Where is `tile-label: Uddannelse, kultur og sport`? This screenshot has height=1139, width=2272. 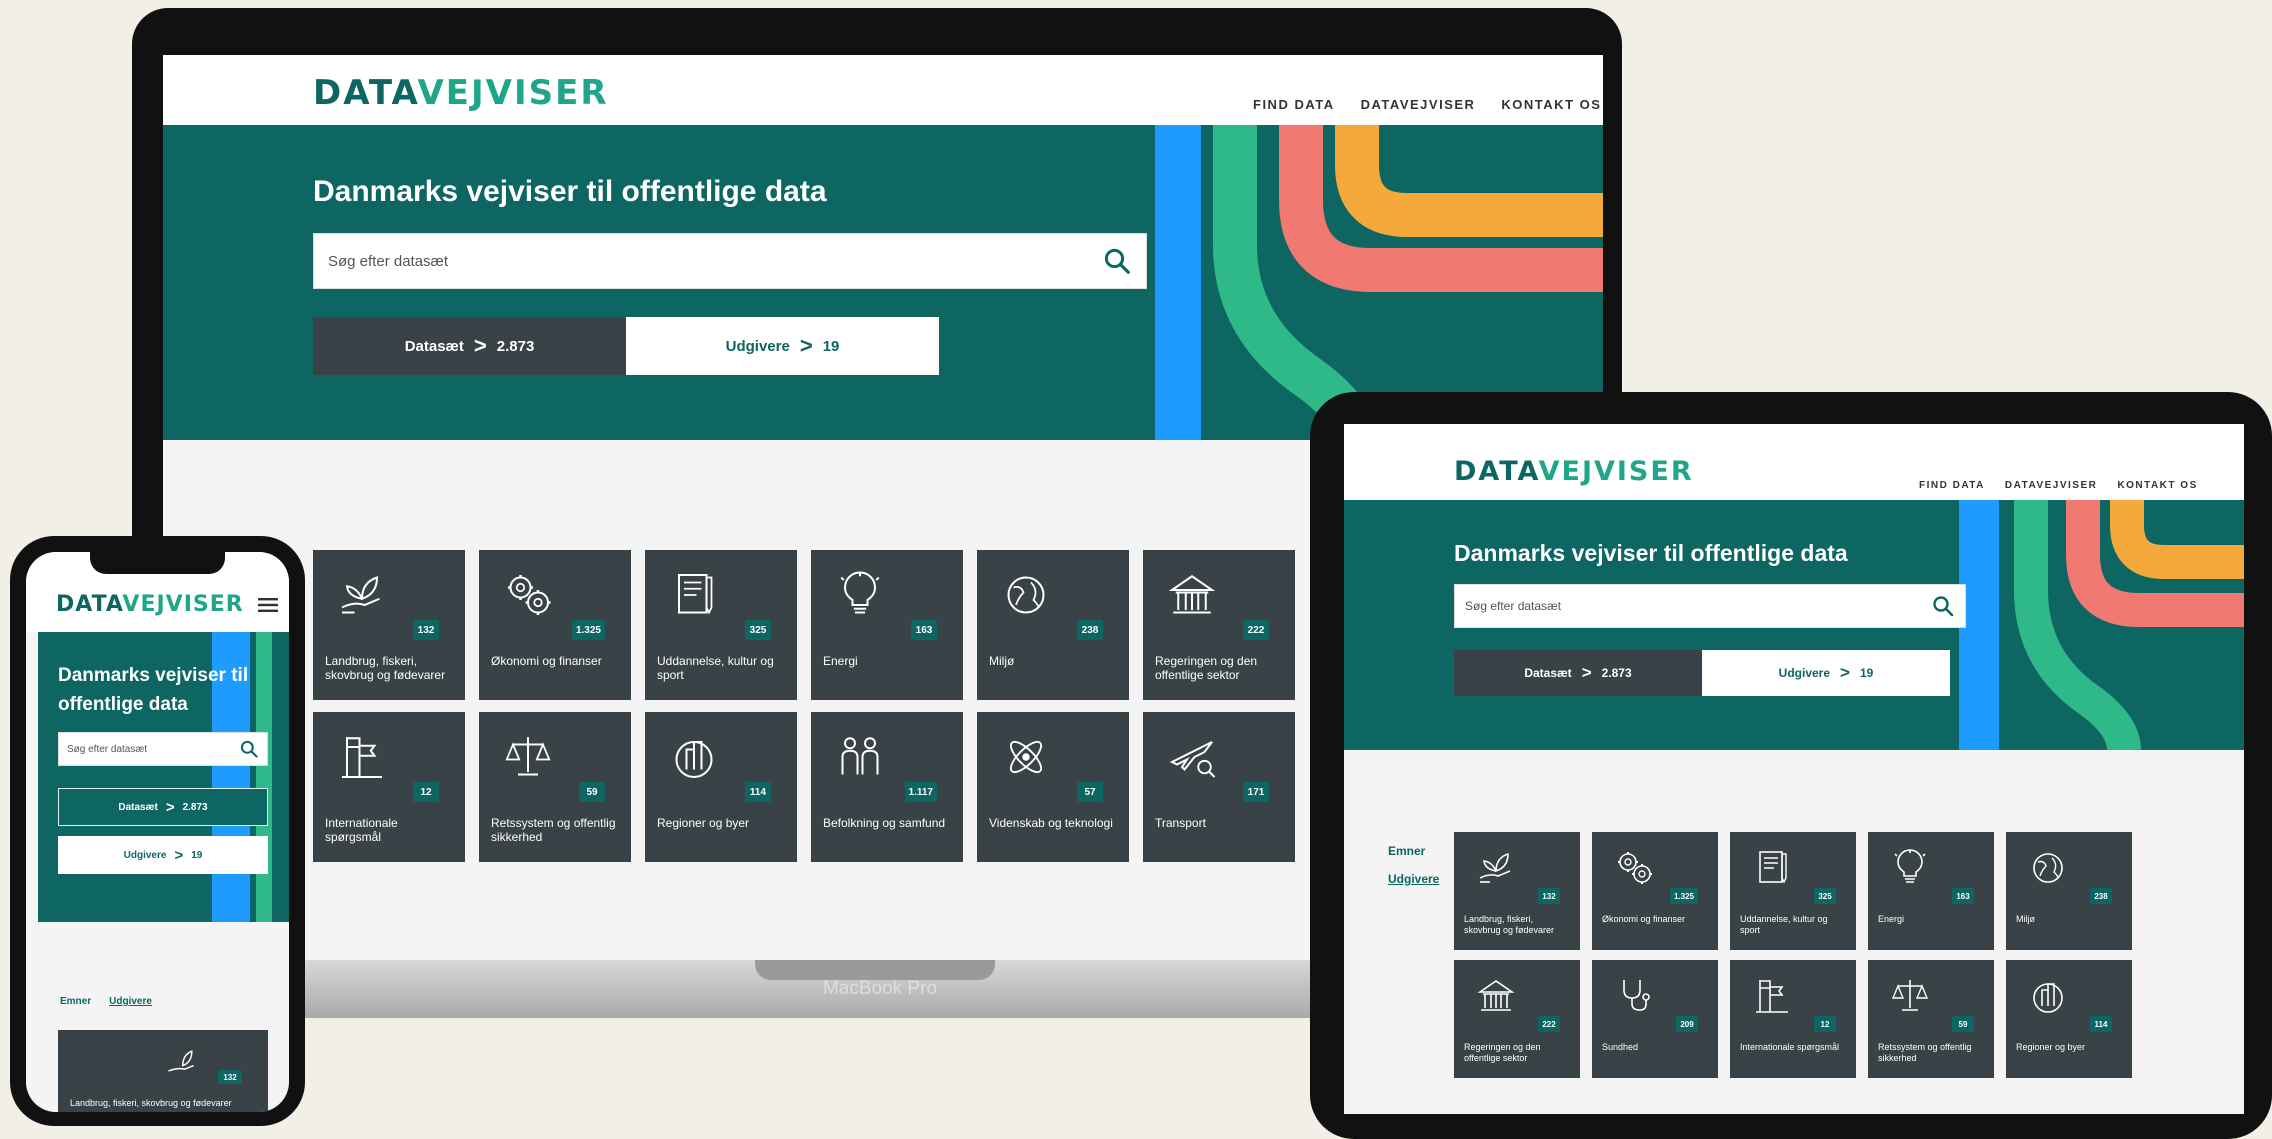
tile-label: Uddannelse, kultur og sport is located at coordinates (715, 668).